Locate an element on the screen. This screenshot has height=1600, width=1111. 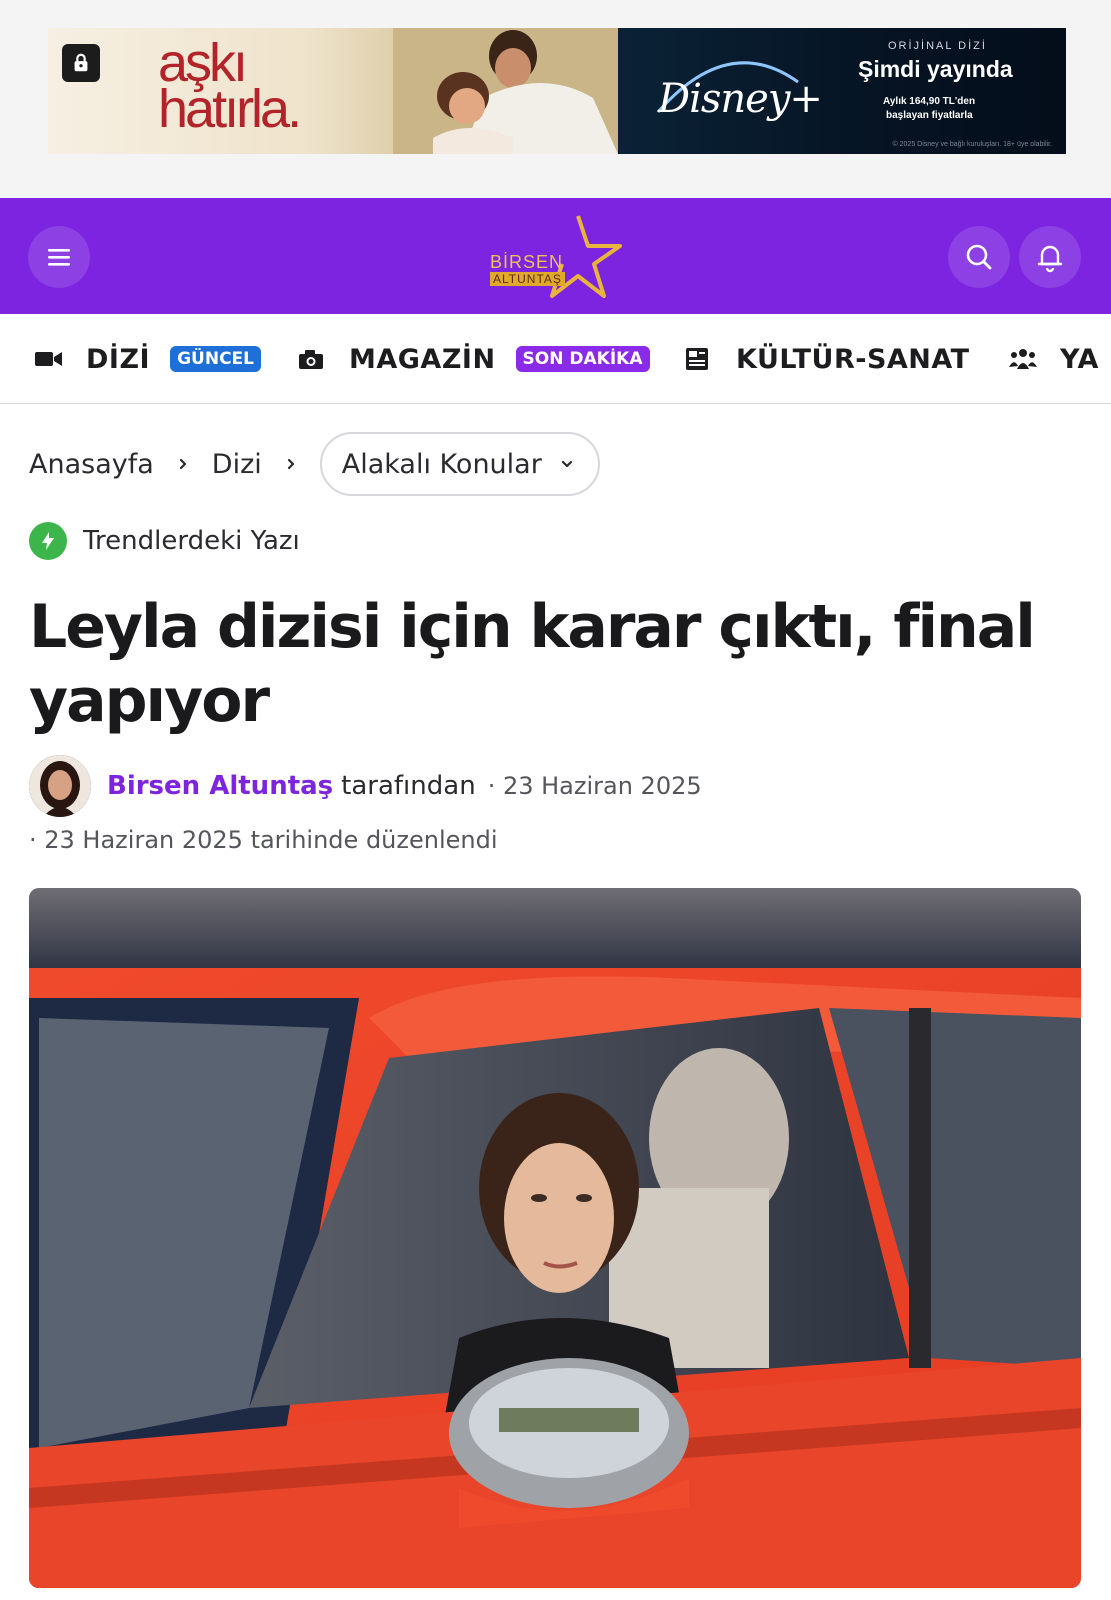
author-name: Birsen Altuntaş is located at coordinates (220, 786).